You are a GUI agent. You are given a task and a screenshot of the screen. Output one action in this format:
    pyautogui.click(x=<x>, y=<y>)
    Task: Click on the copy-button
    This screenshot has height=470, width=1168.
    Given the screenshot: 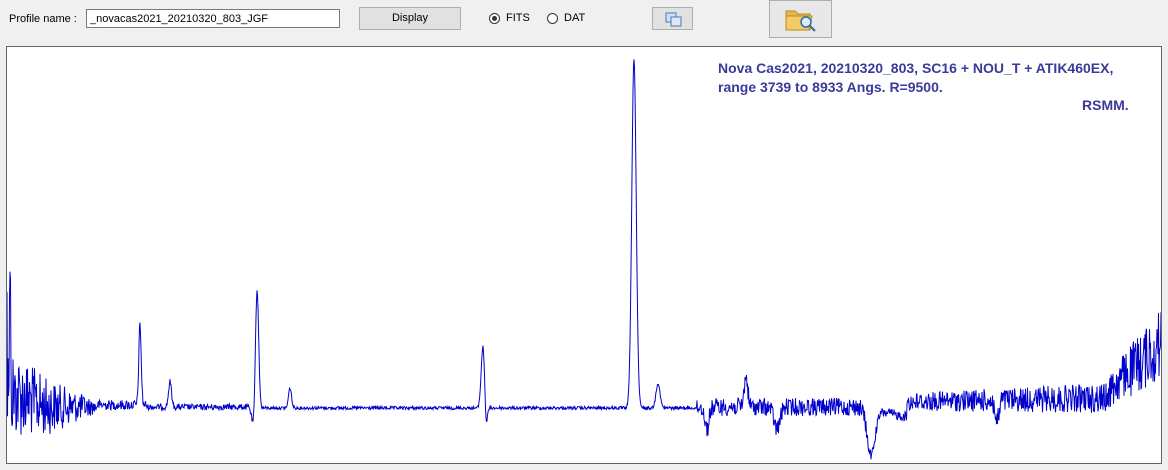 What is the action you would take?
    pyautogui.click(x=672, y=18)
    